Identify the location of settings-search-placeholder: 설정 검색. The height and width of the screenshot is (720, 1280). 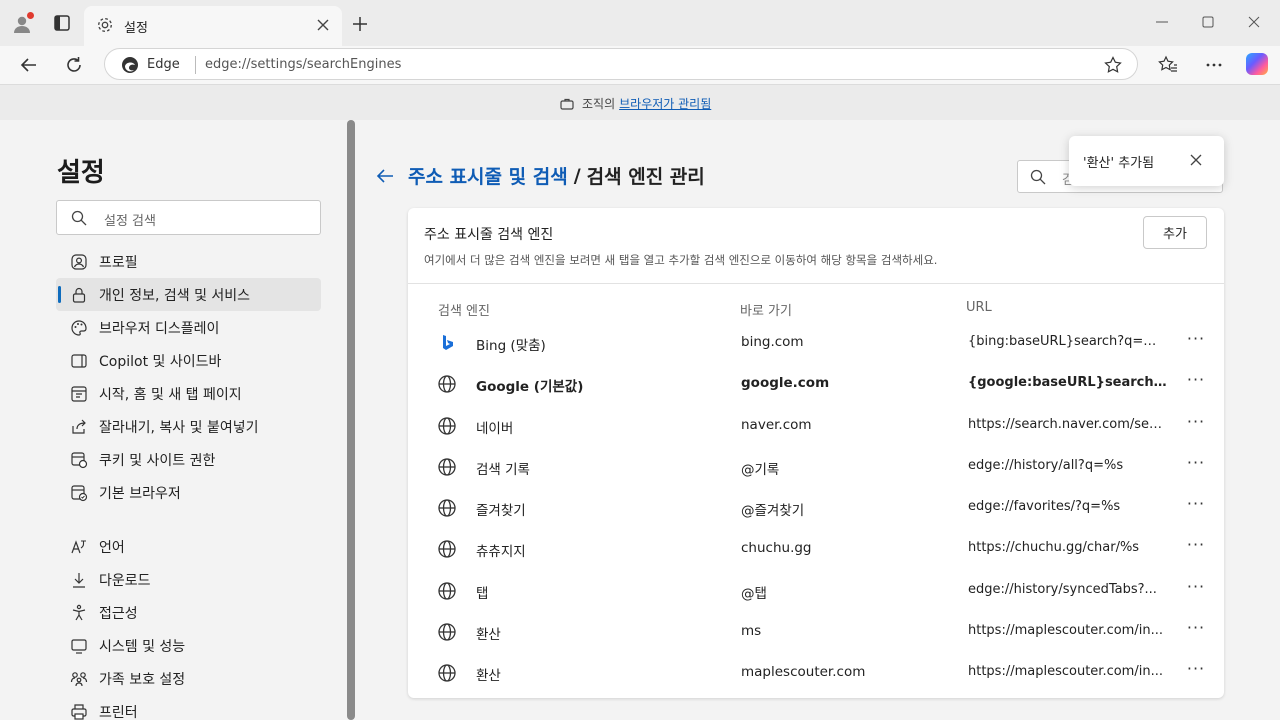
(130, 221).